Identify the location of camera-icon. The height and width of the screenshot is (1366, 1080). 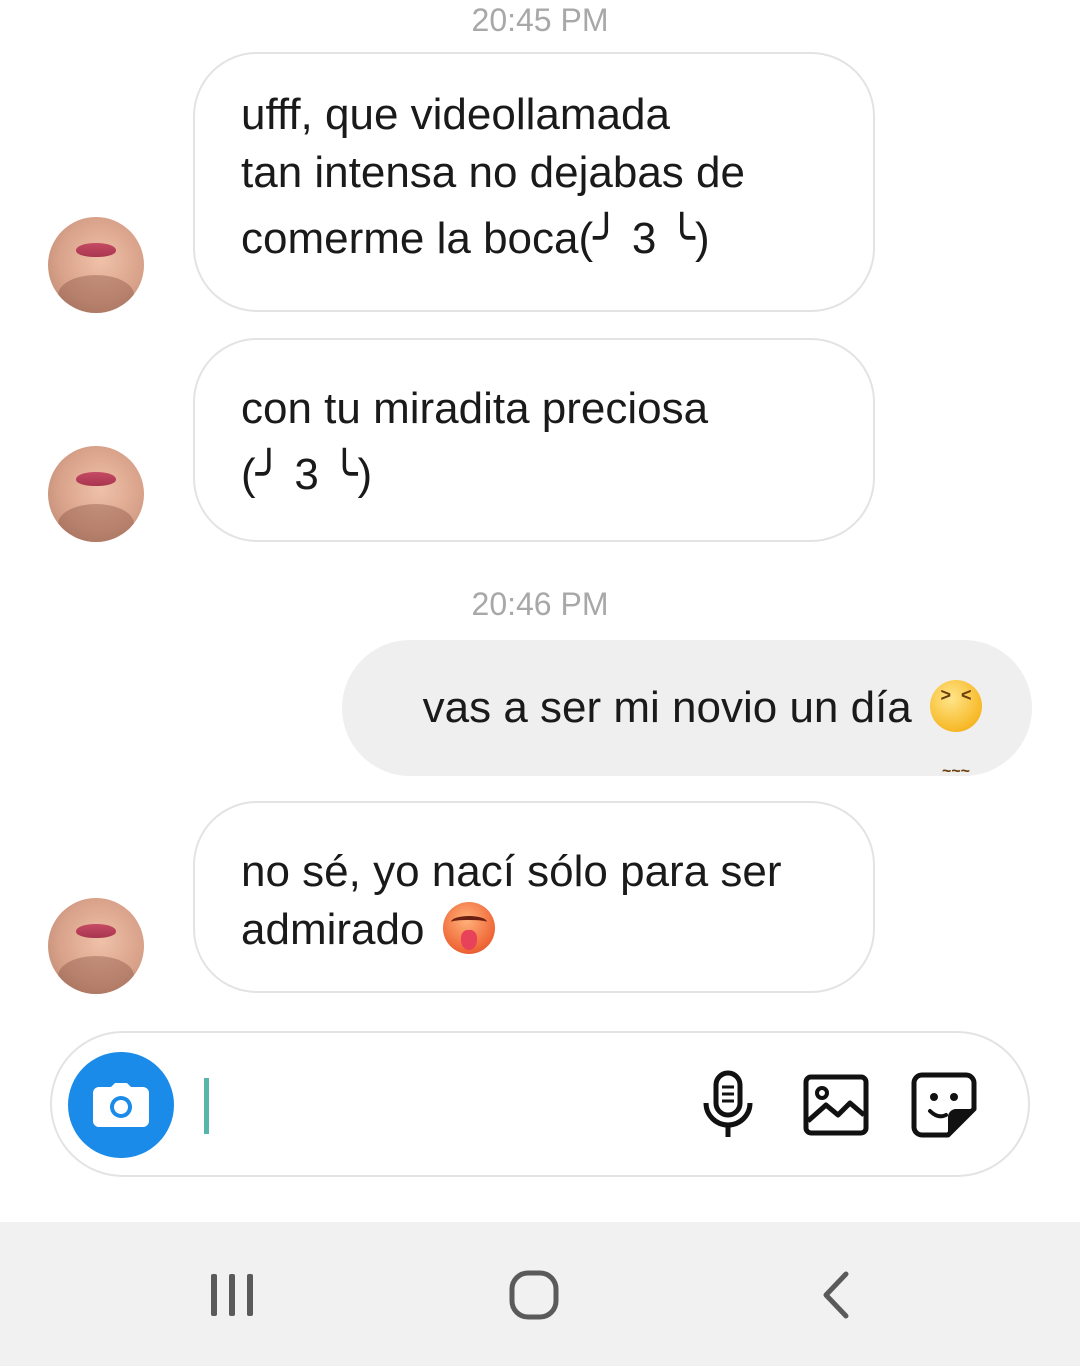
(121, 1105).